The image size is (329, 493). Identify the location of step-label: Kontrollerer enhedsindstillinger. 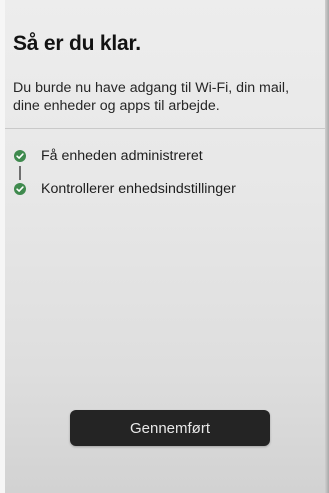
(138, 189).